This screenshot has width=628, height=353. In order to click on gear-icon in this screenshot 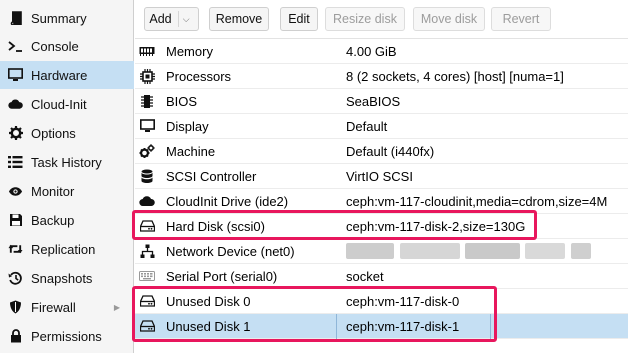, I will do `click(15, 133)`.